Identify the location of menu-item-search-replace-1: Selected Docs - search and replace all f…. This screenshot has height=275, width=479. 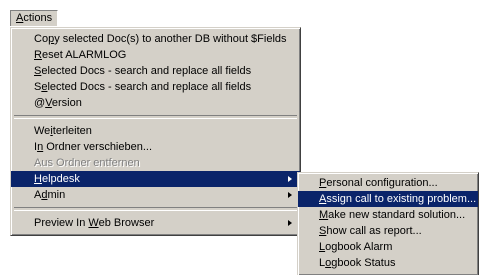
(155, 71).